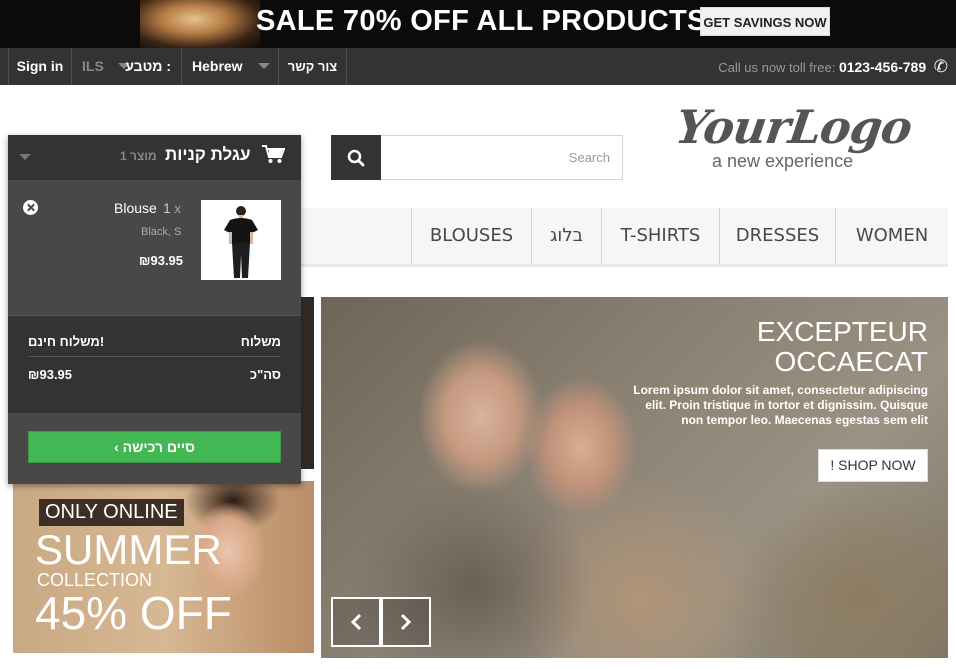 This screenshot has height=669, width=956. What do you see at coordinates (783, 161) in the screenshot?
I see `logo-tagline: a new experience` at bounding box center [783, 161].